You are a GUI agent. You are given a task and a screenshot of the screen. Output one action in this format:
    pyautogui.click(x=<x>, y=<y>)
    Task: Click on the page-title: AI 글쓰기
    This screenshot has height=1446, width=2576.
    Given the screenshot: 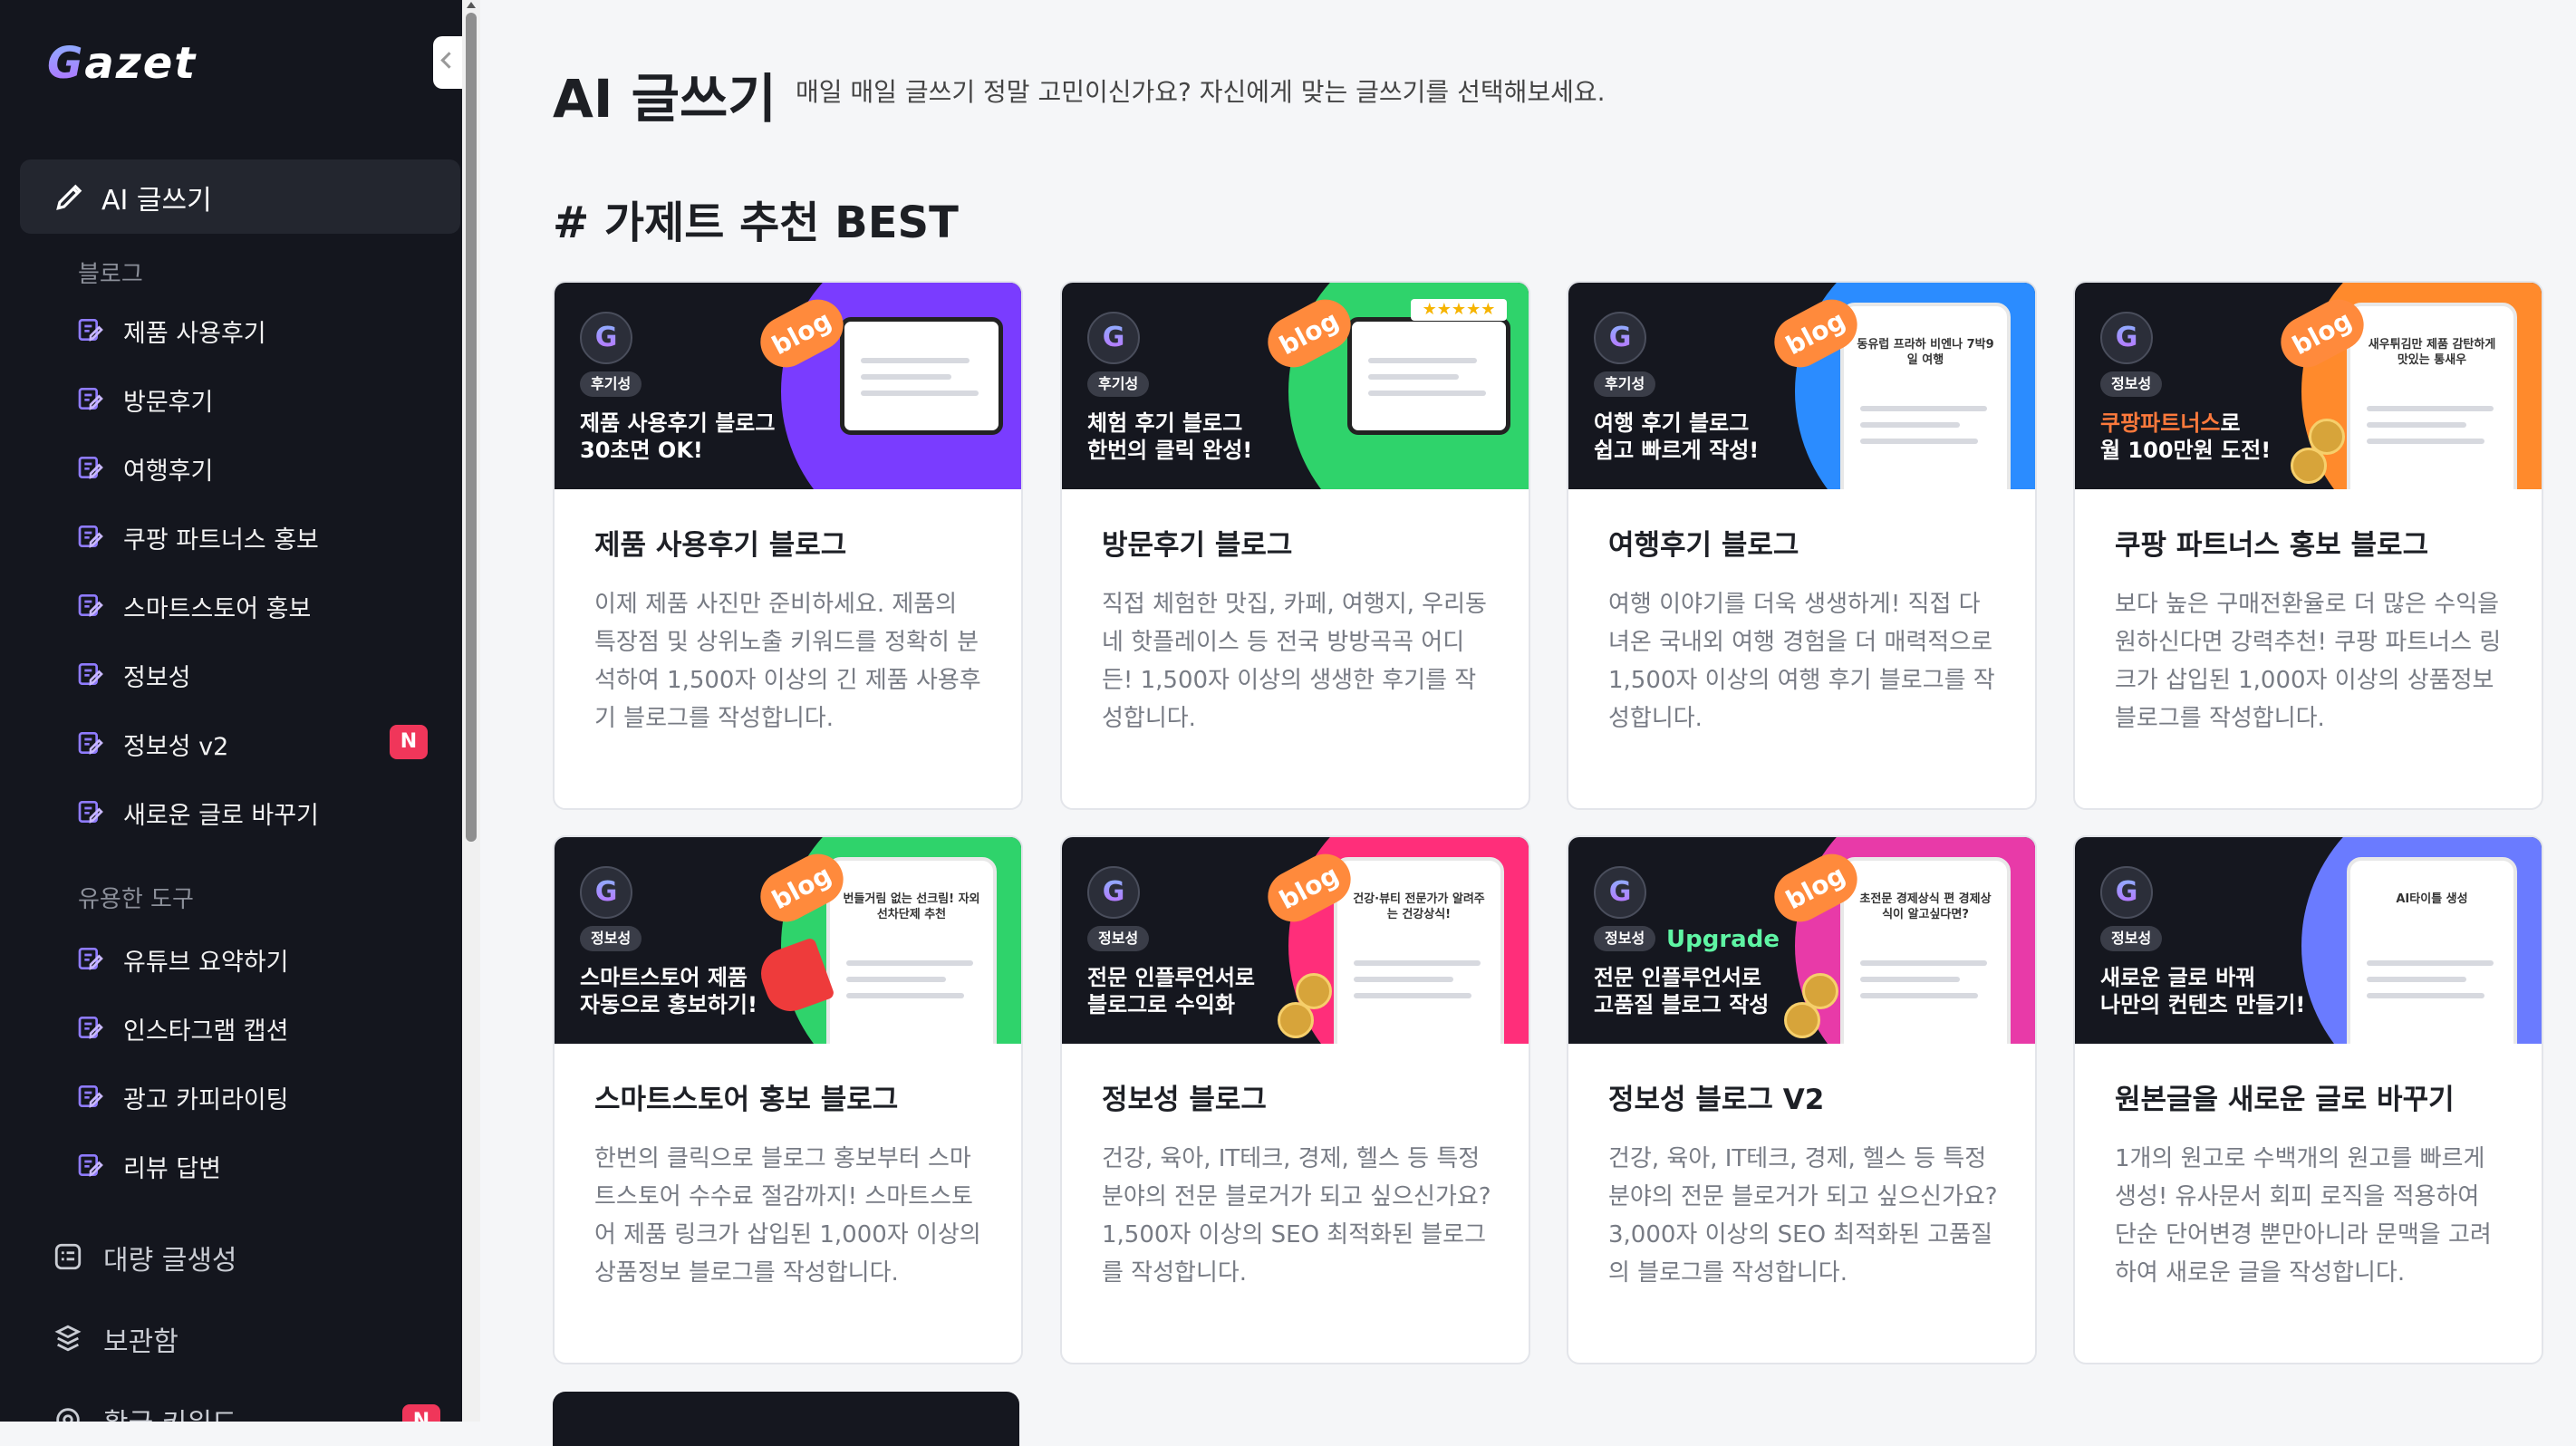 What is the action you would take?
    pyautogui.click(x=665, y=99)
    